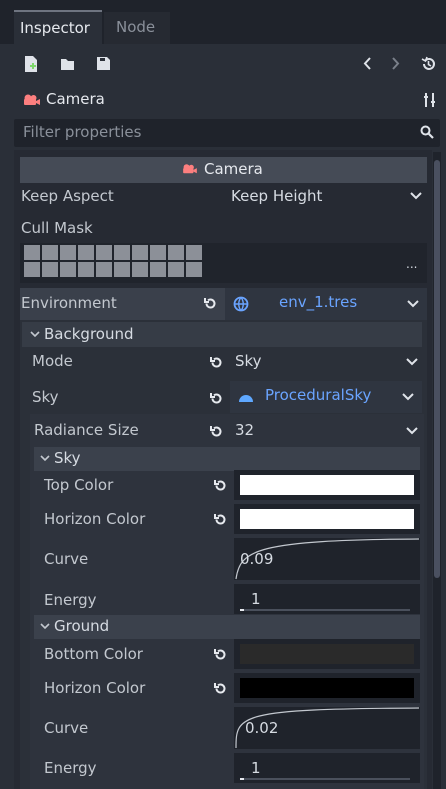 This screenshot has width=446, height=789. What do you see at coordinates (242, 610) in the screenshot?
I see `sky-energy-fill` at bounding box center [242, 610].